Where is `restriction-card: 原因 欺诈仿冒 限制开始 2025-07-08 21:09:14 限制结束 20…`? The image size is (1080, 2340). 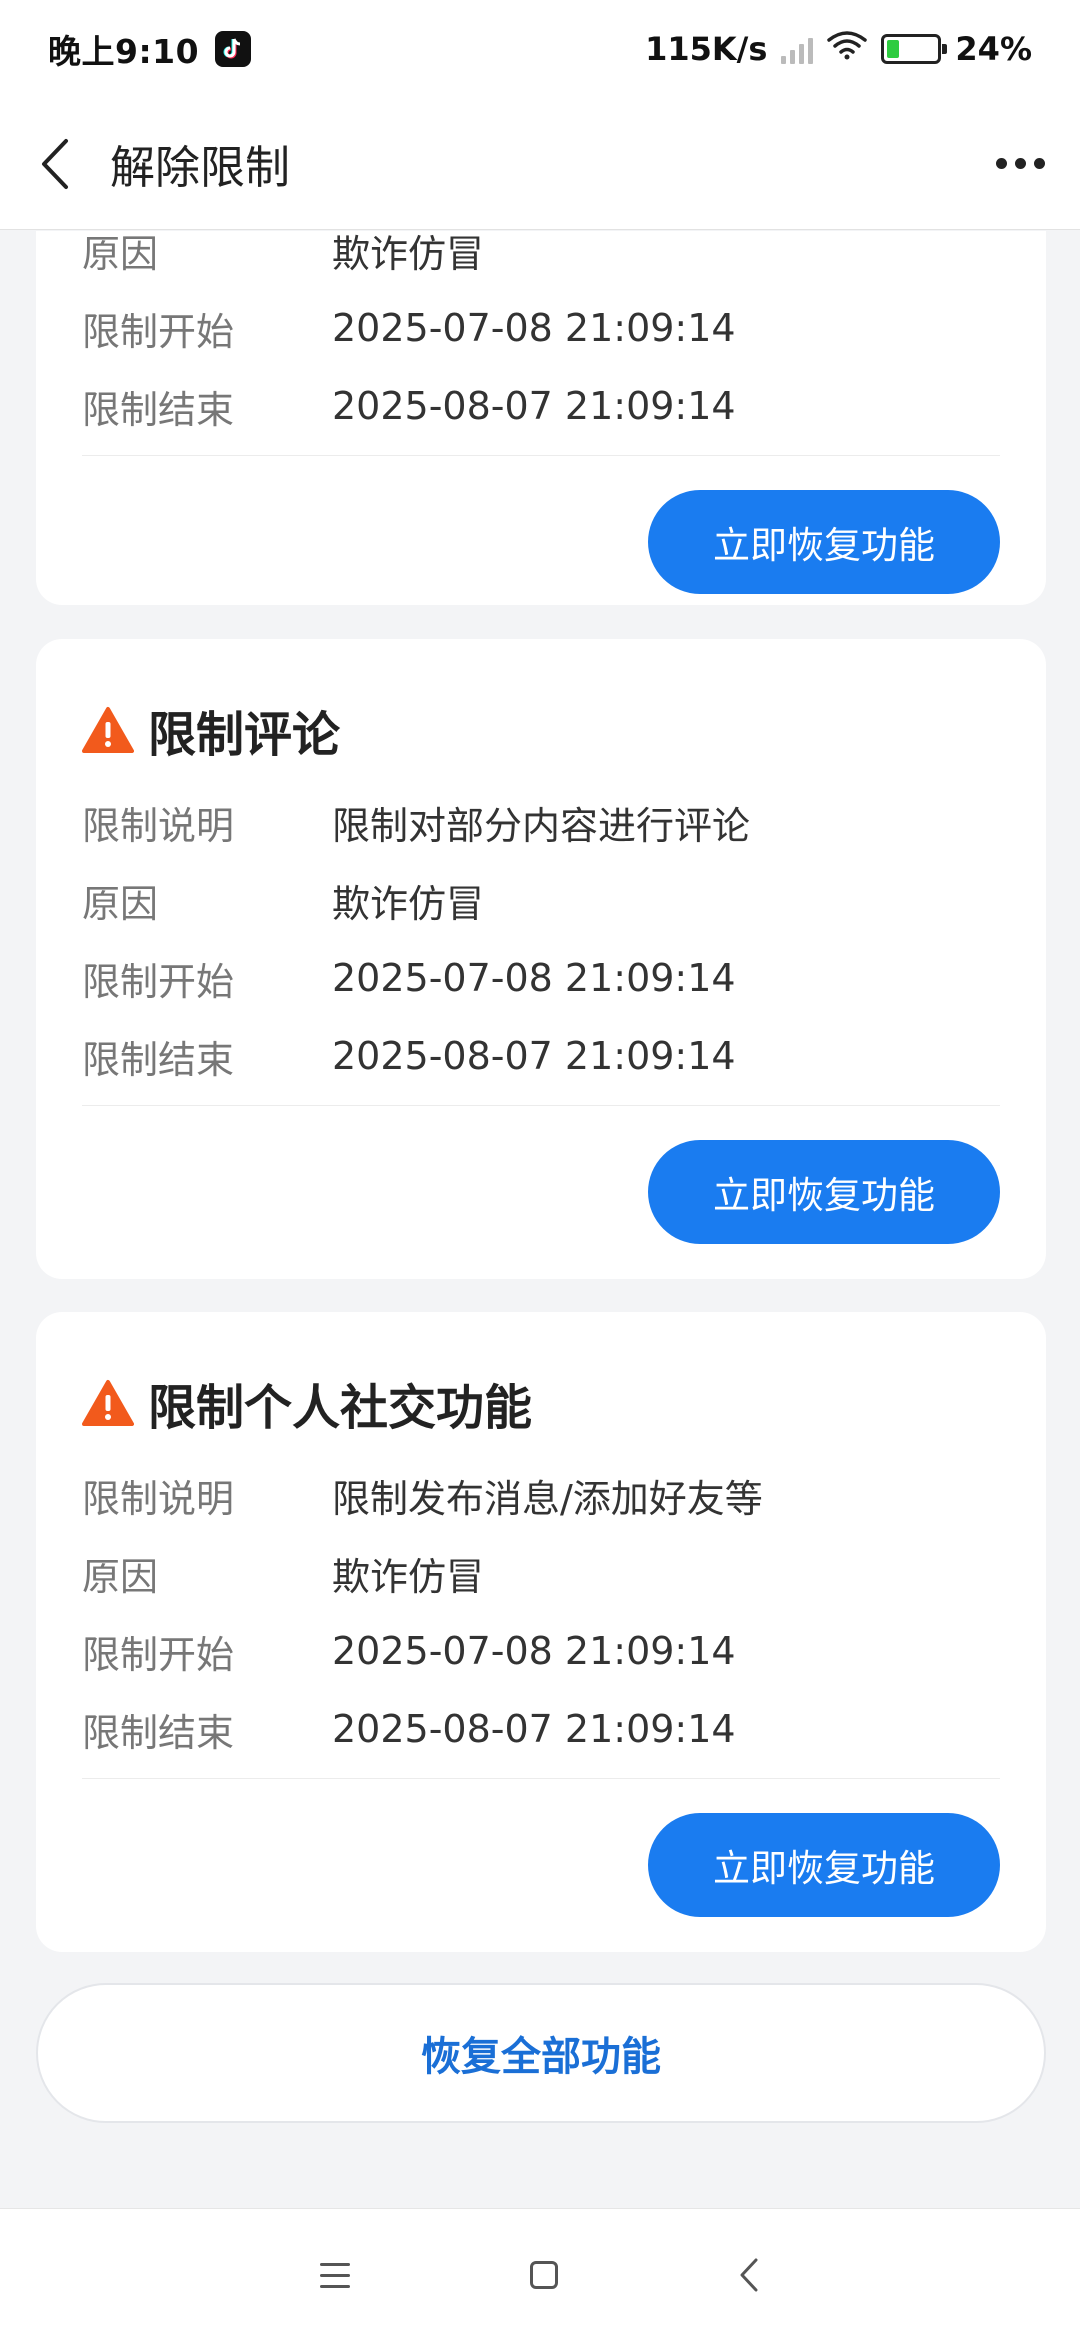
restriction-card: 原因 欺诈仿冒 限制开始 2025-07-08 21:09:14 限制结束 20… is located at coordinates (541, 418).